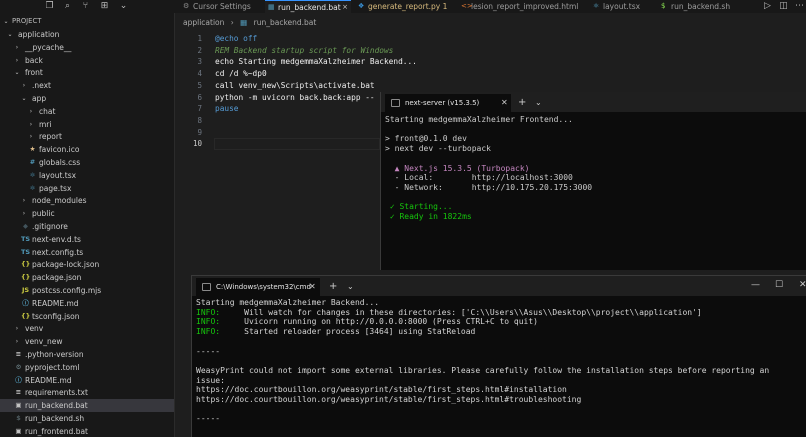  Describe the element at coordinates (251, 23) in the screenshot. I see `breadcrumb: application › ▦ run_backend.bat` at that location.